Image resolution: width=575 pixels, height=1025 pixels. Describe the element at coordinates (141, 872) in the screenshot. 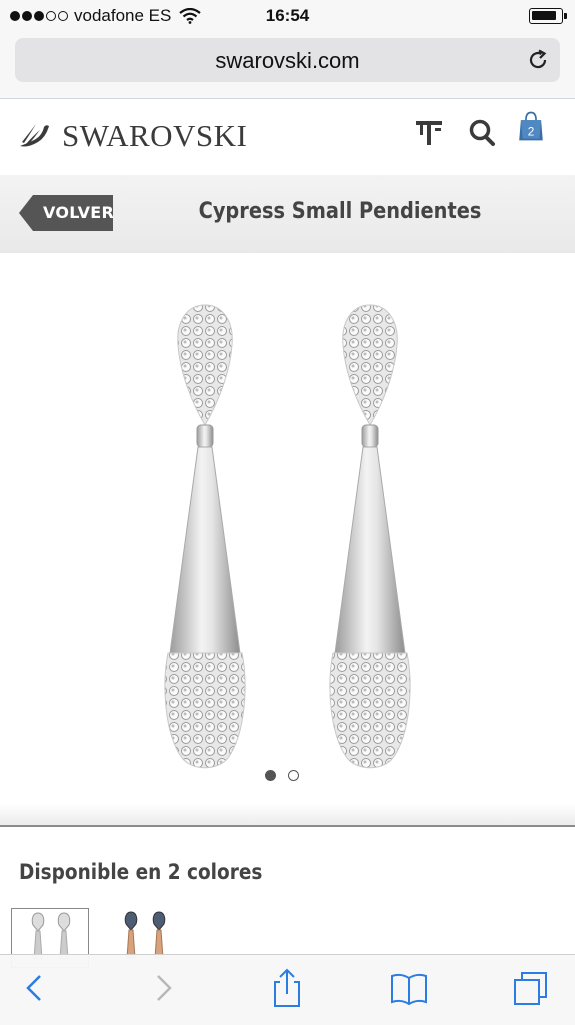

I see `colors-heading: Disponible en 2 colores` at that location.